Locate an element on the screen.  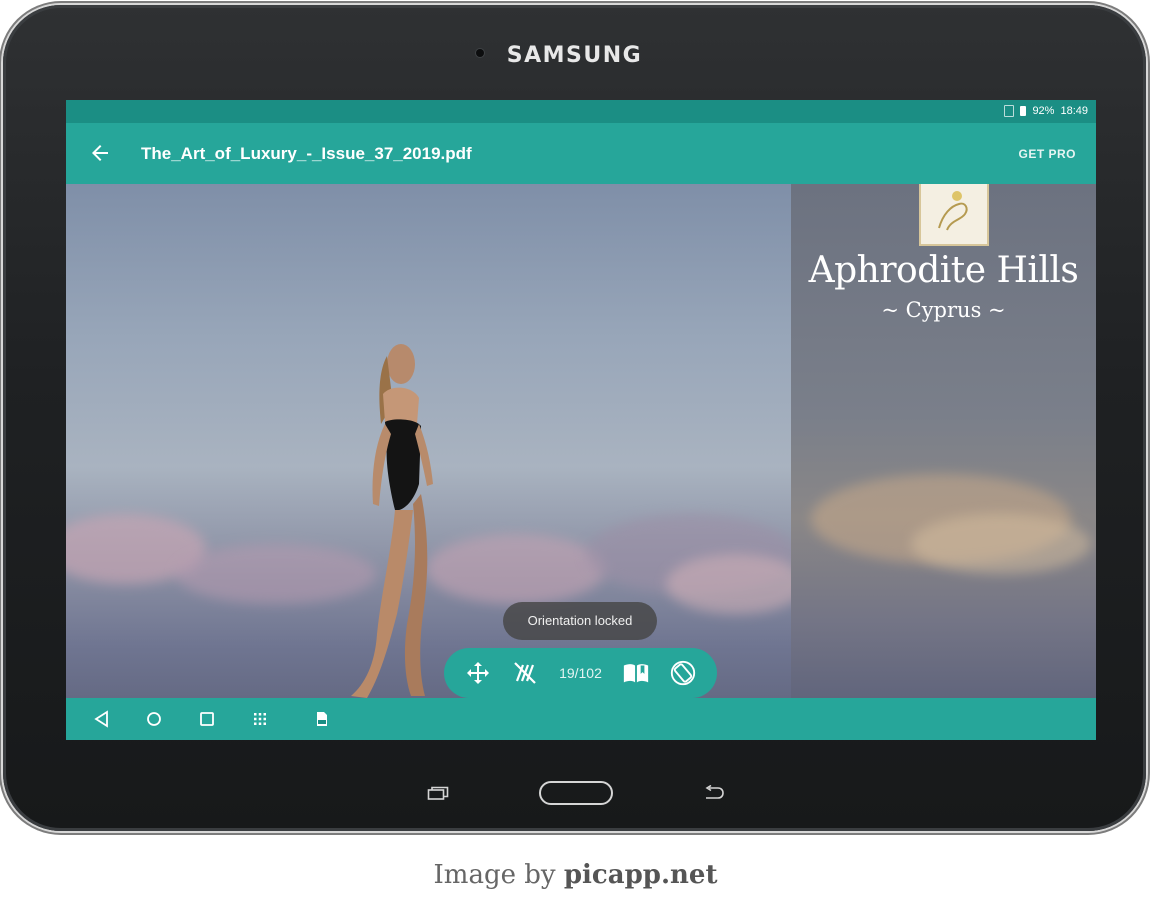
move-icon is located at coordinates (477, 673).